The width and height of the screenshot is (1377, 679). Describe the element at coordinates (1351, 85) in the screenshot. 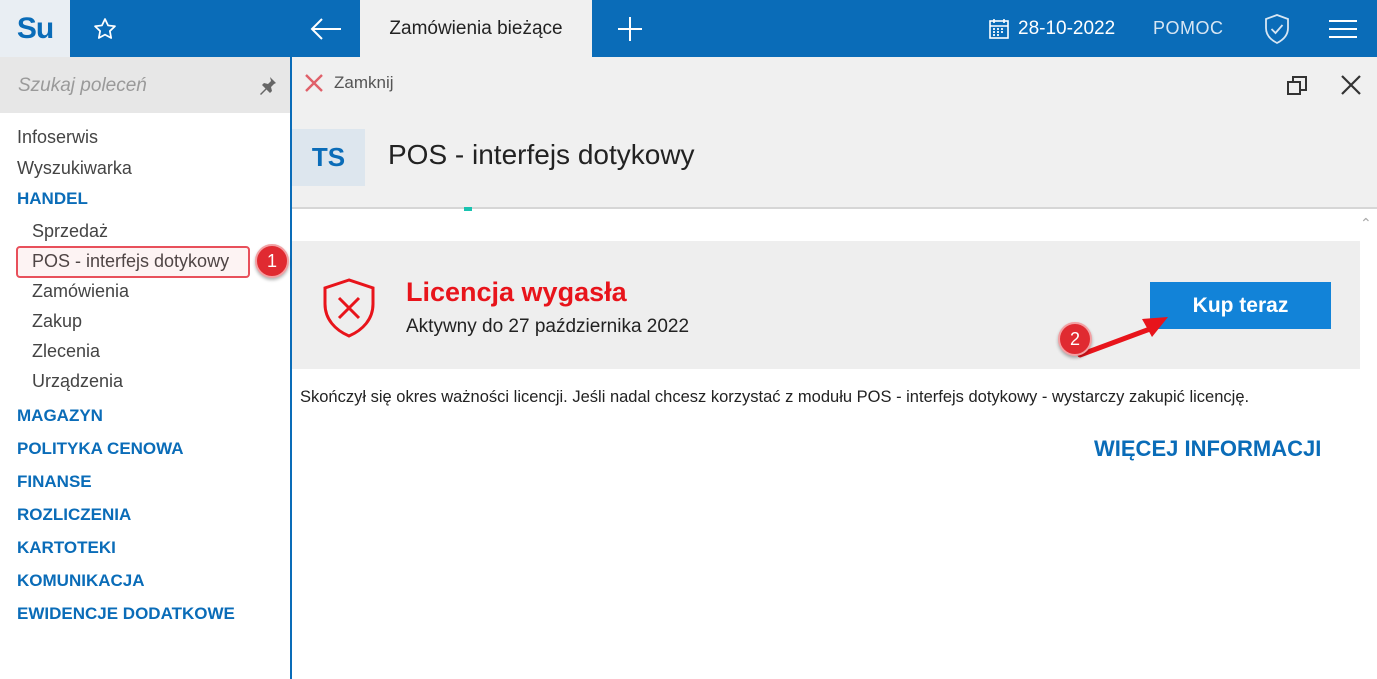

I see `close-window-icon` at that location.